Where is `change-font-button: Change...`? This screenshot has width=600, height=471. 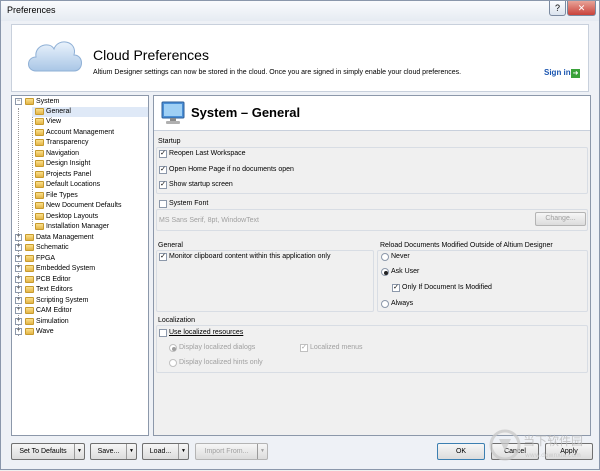
change-font-button: Change... is located at coordinates (560, 219).